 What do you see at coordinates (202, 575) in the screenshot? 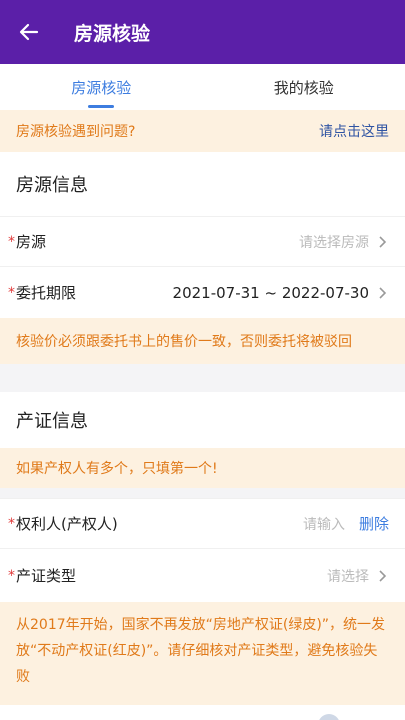
I see `cert-type-field: * 产证类型 请选择` at bounding box center [202, 575].